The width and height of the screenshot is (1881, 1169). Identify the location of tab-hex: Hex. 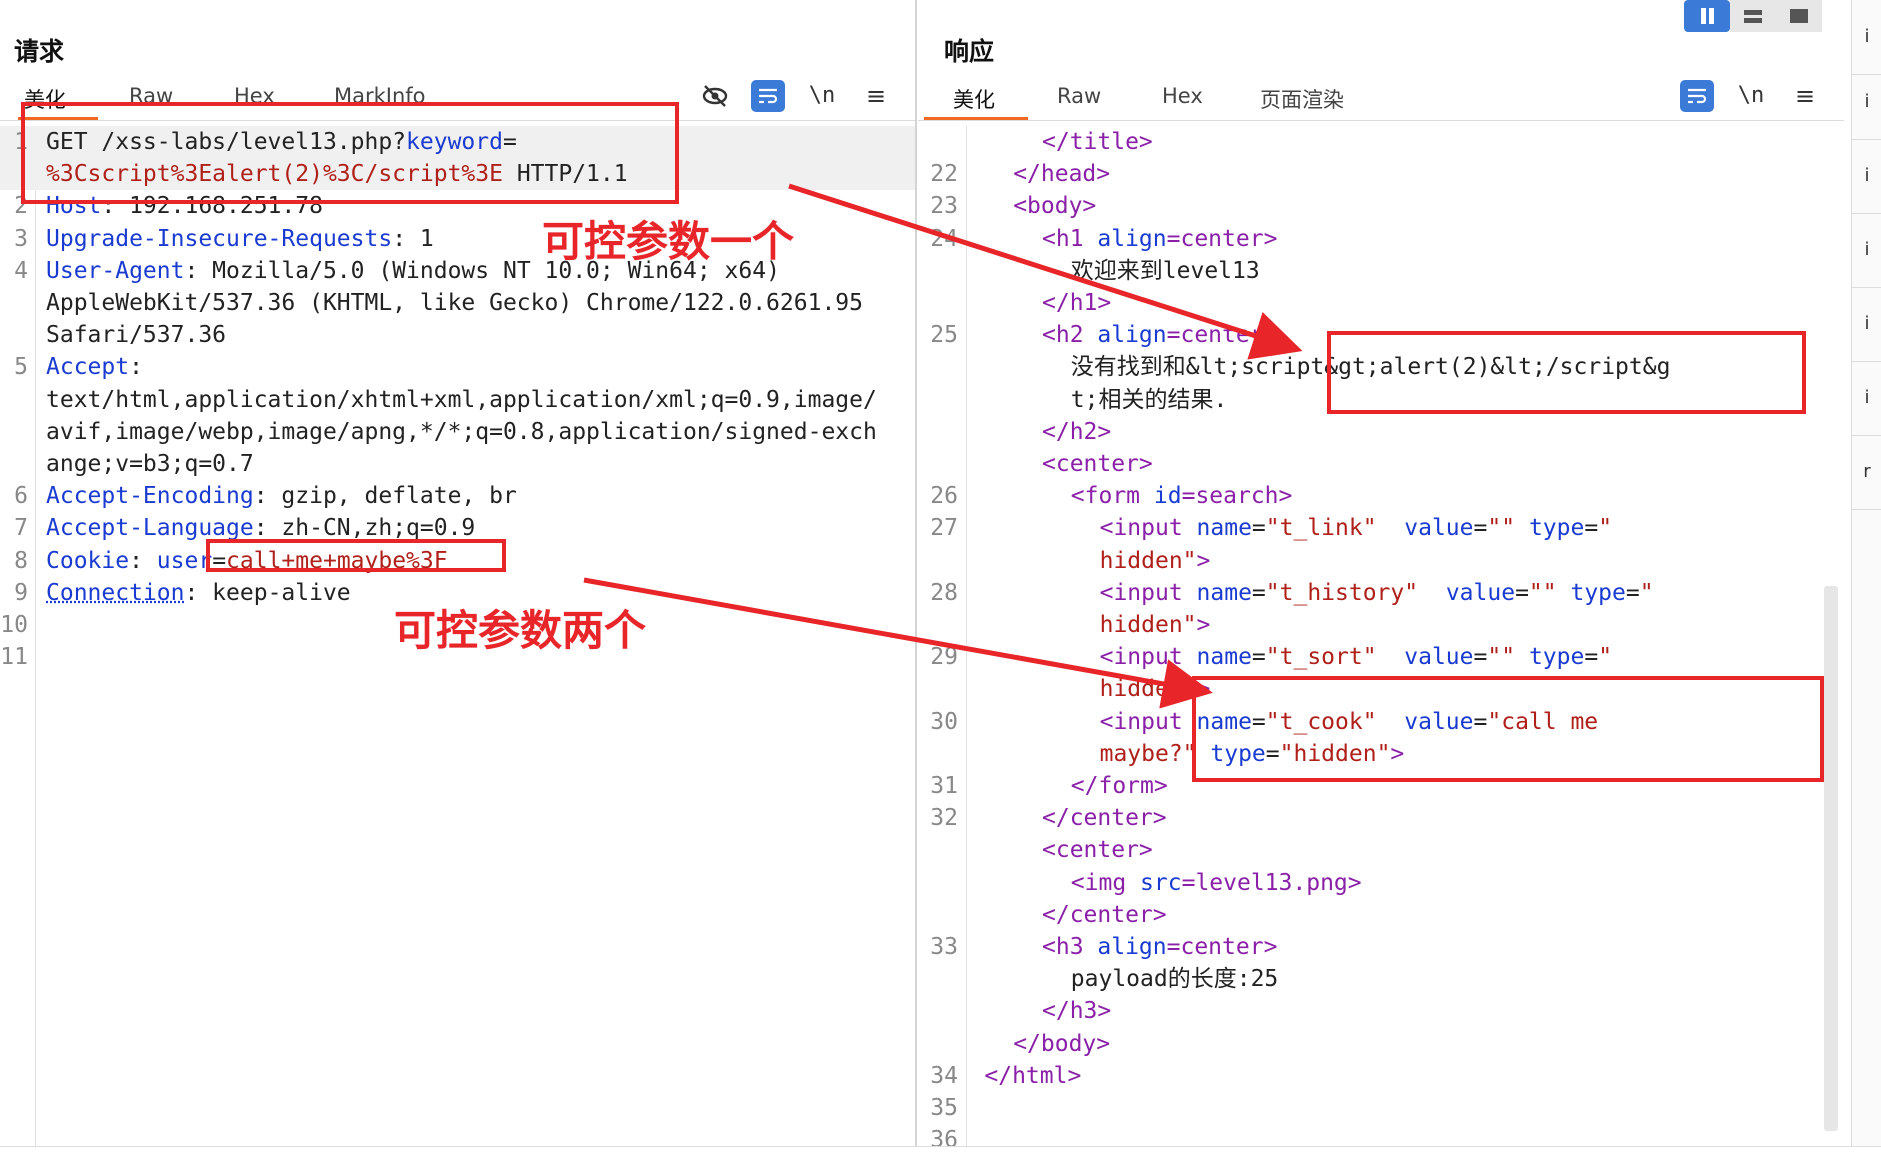
(1182, 96).